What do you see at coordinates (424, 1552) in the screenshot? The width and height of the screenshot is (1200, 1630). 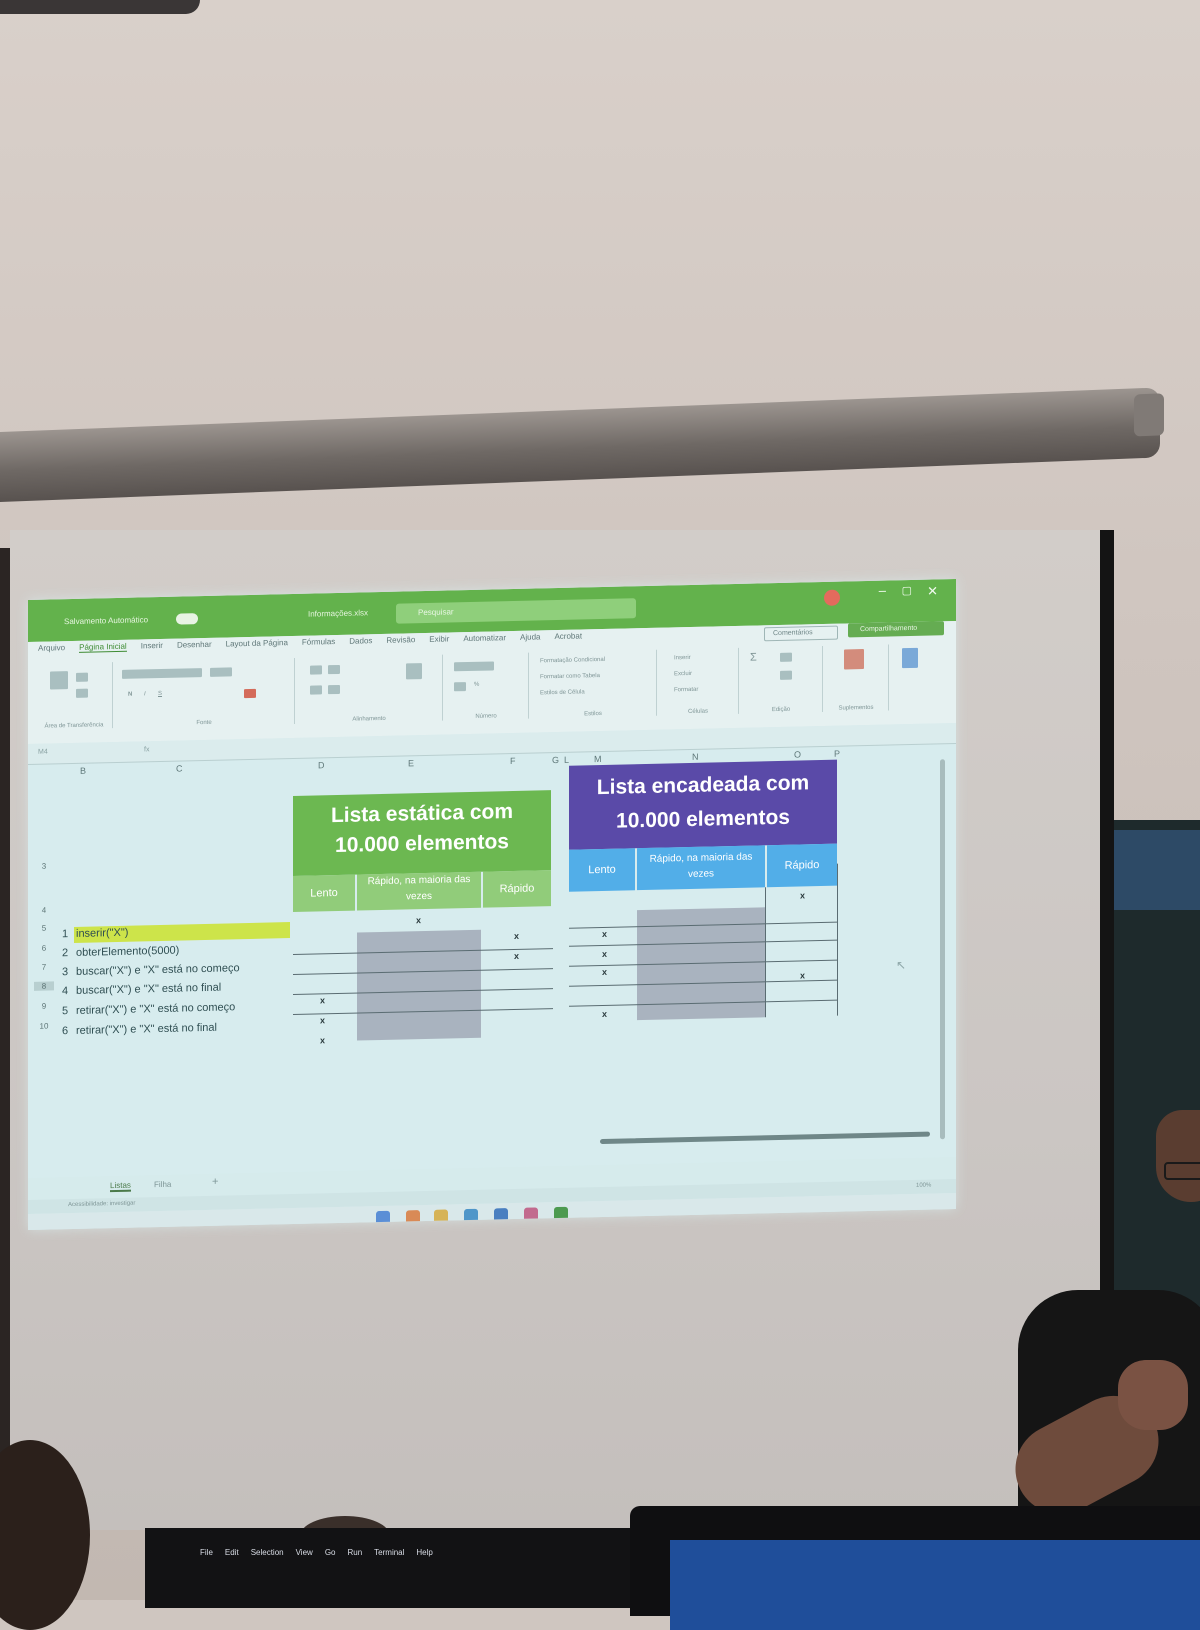 I see `menu-item: Help` at bounding box center [424, 1552].